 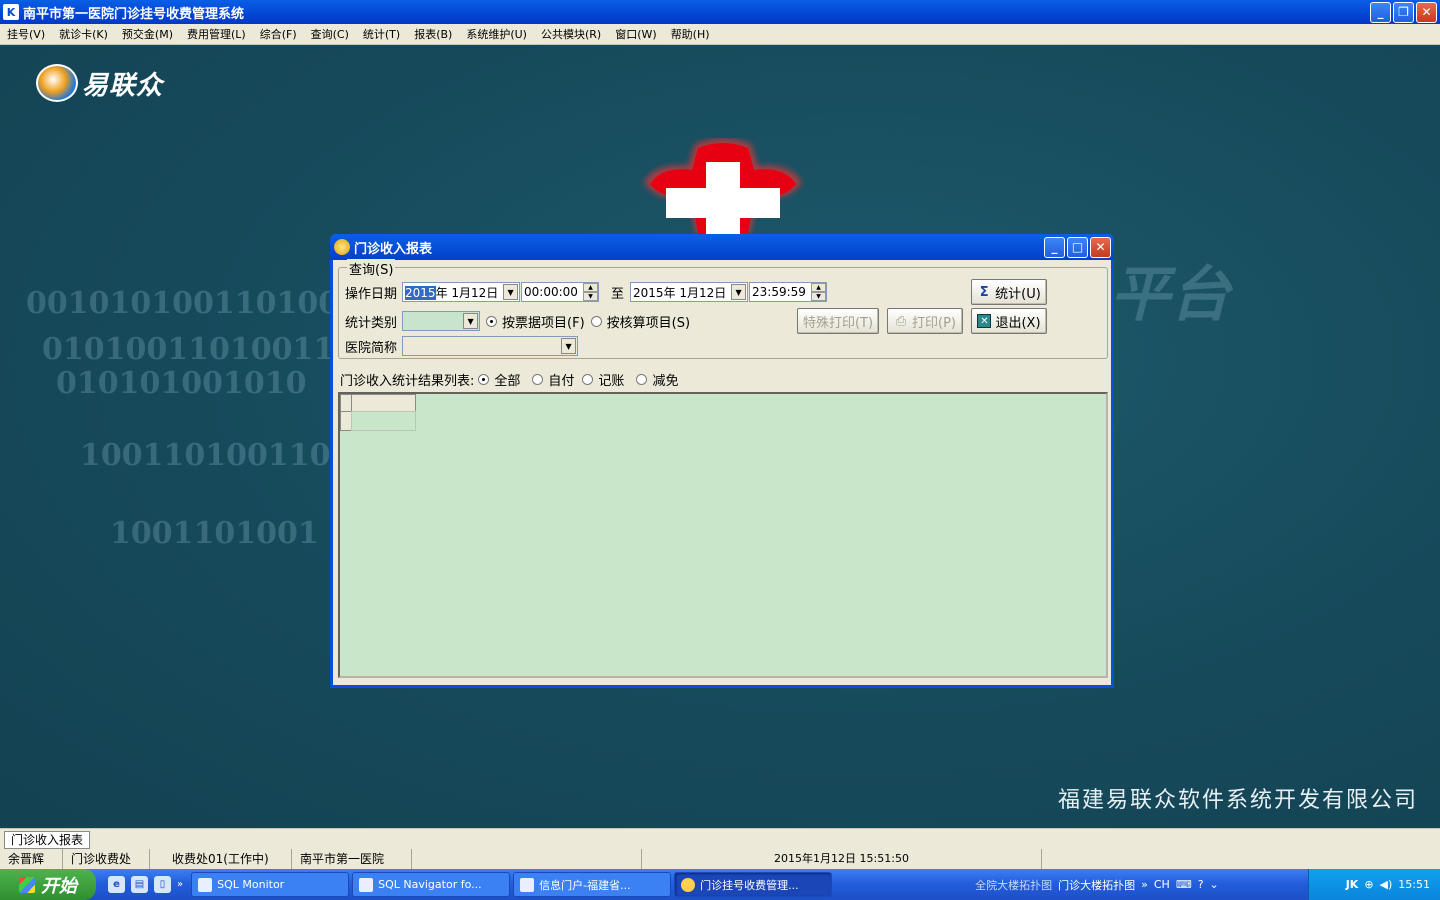 I want to click on end-time-value: 23:59:59, so click(x=779, y=292).